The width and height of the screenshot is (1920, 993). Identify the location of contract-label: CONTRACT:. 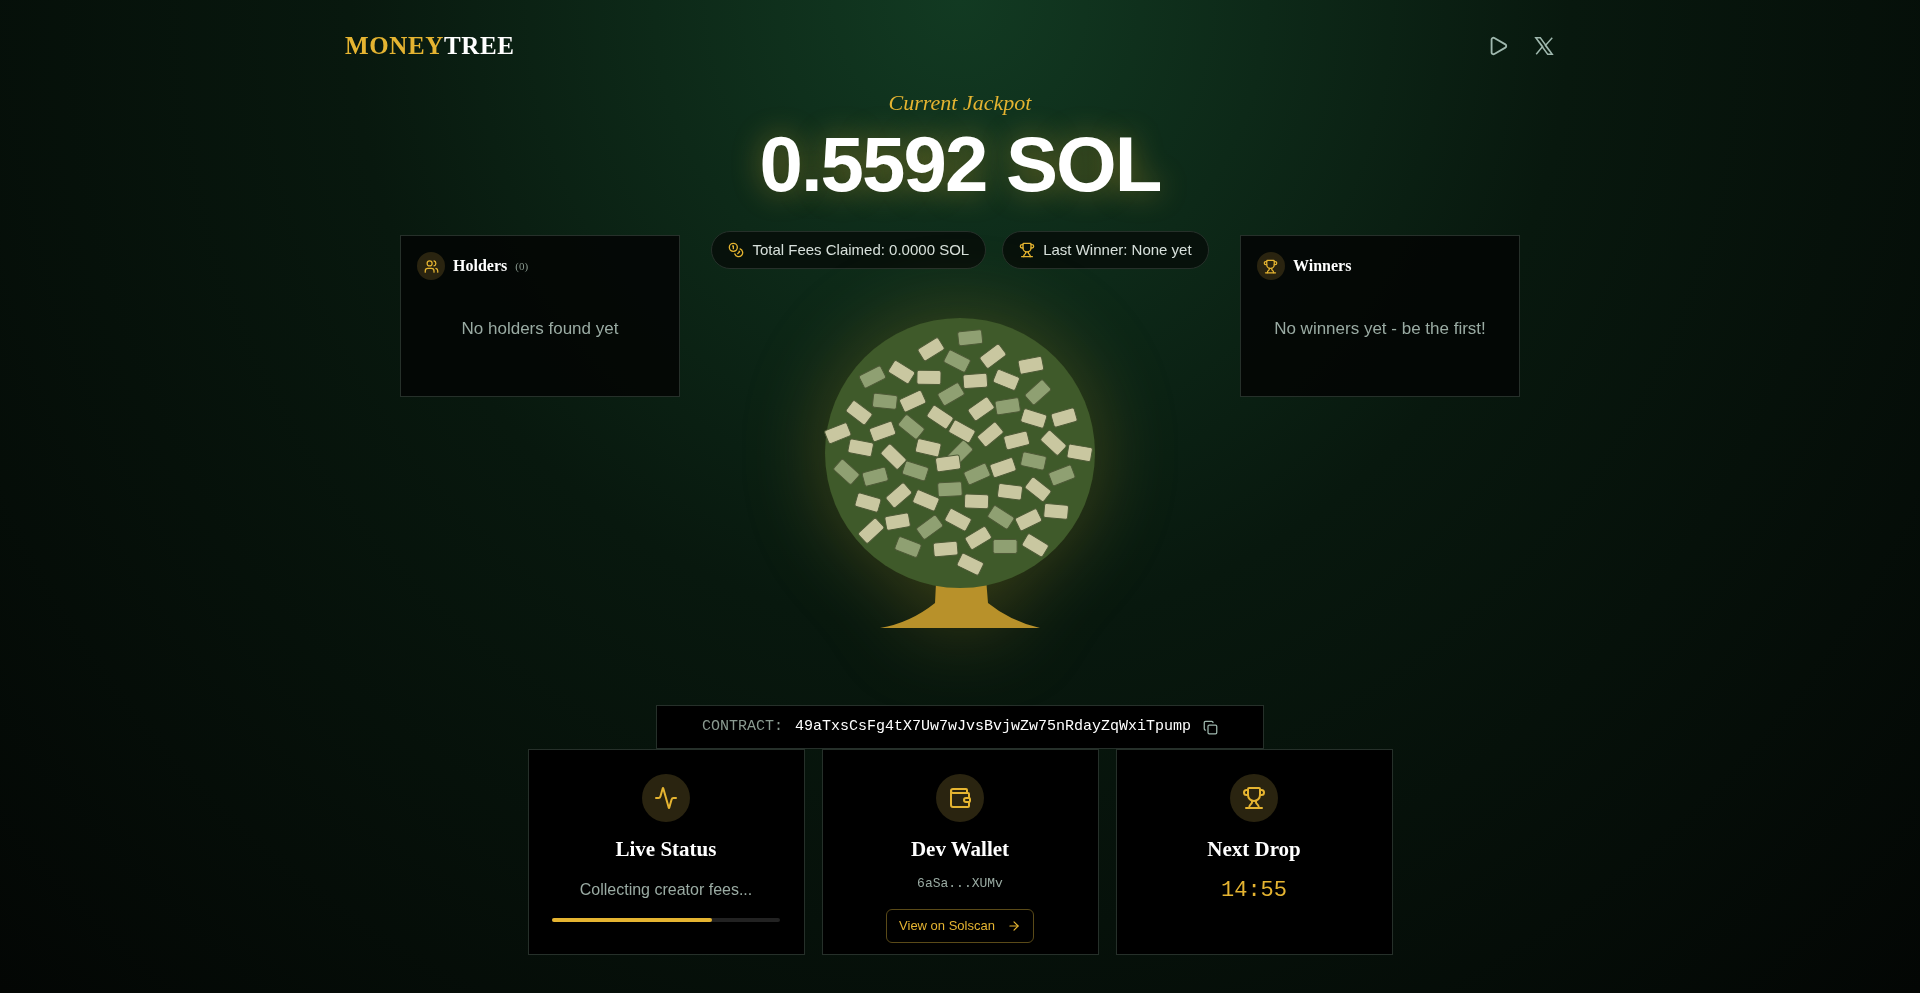
(742, 726).